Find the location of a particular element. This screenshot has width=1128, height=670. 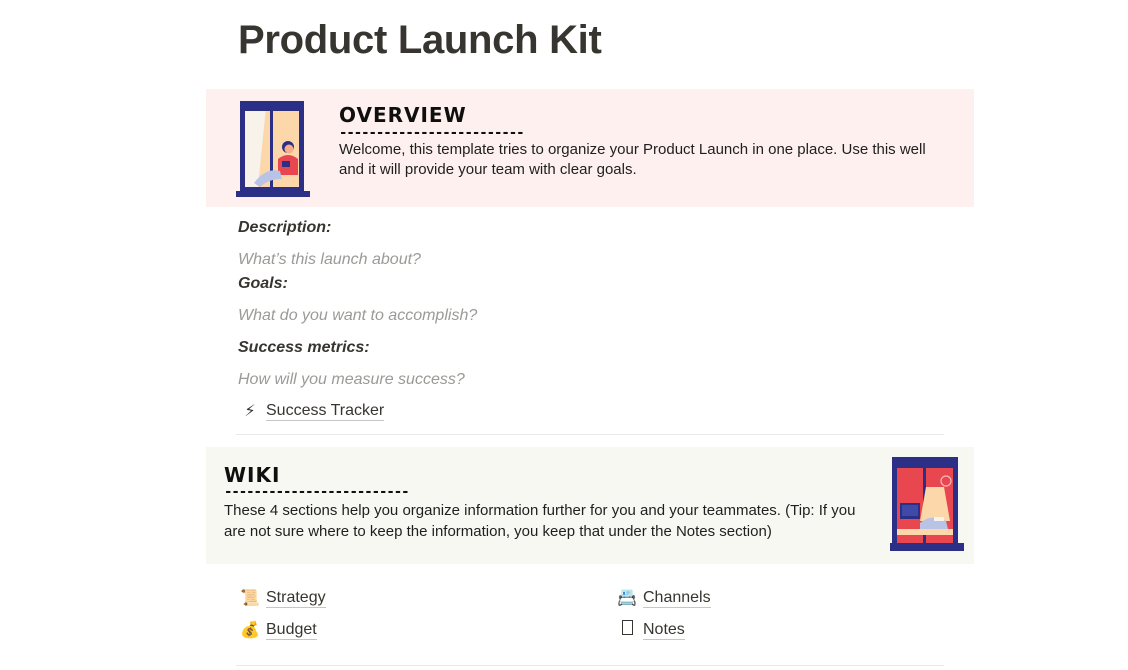

strategy-link: 📜 Strategy is located at coordinates (283, 598).